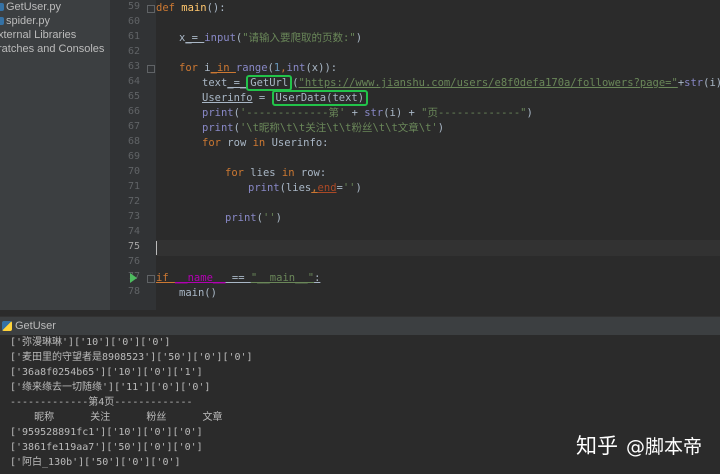 This screenshot has width=720, height=474. I want to click on code-line-68: for row in Userinfo:, so click(265, 143).